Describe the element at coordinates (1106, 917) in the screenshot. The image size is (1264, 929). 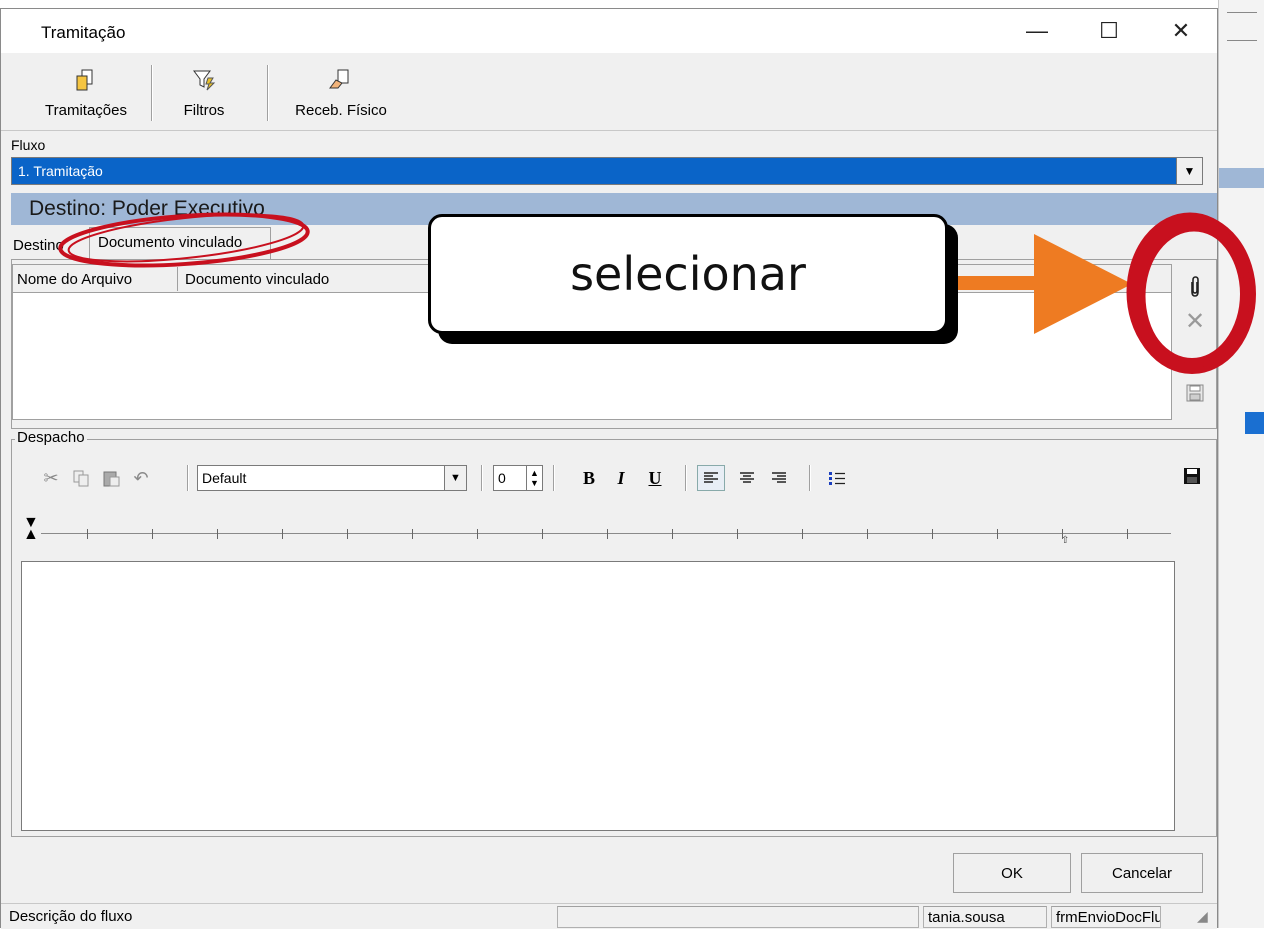
I see `status-form-name: frmEnvioDocFlu` at that location.